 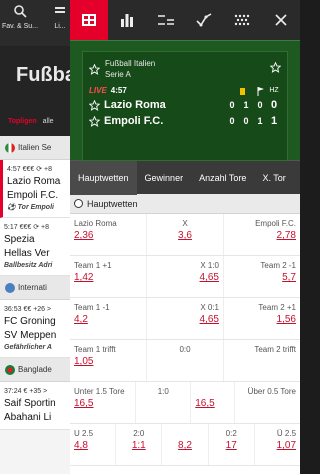 I want to click on bet-option: Ü 2.5 1,07, so click(x=277, y=444).